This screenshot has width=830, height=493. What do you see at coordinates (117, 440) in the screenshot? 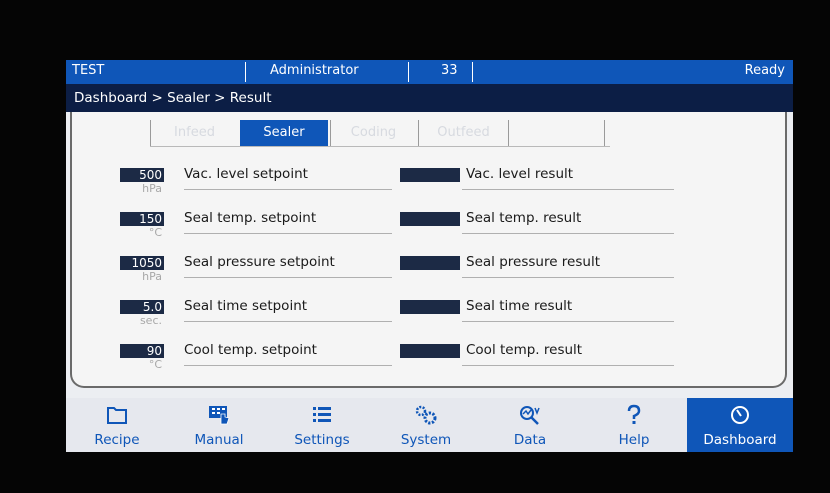
I see `nav-label: Recipe` at bounding box center [117, 440].